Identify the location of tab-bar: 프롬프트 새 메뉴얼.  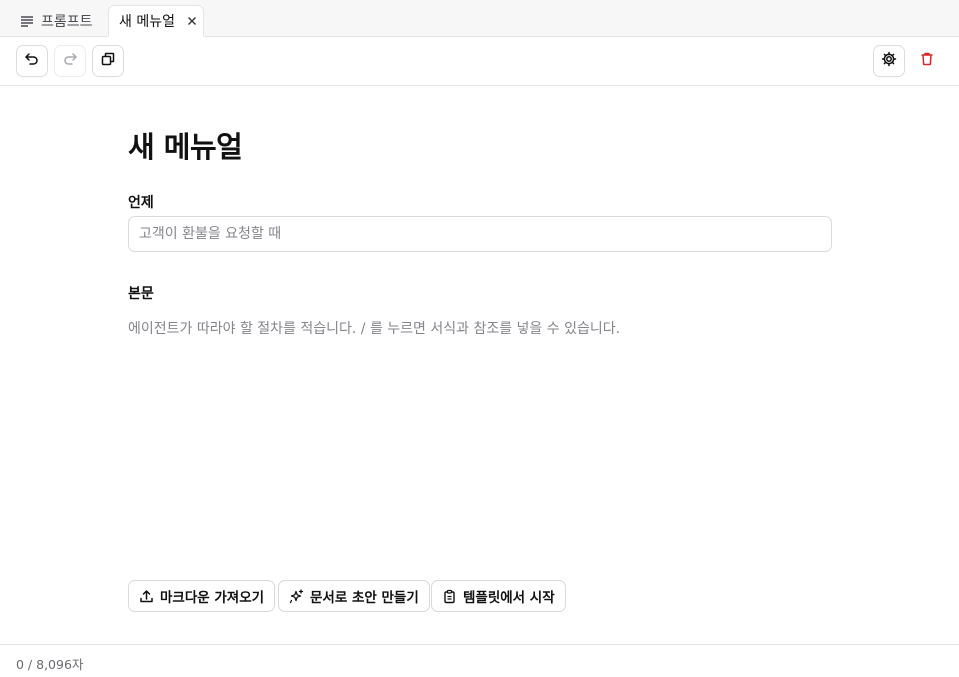
(479, 18).